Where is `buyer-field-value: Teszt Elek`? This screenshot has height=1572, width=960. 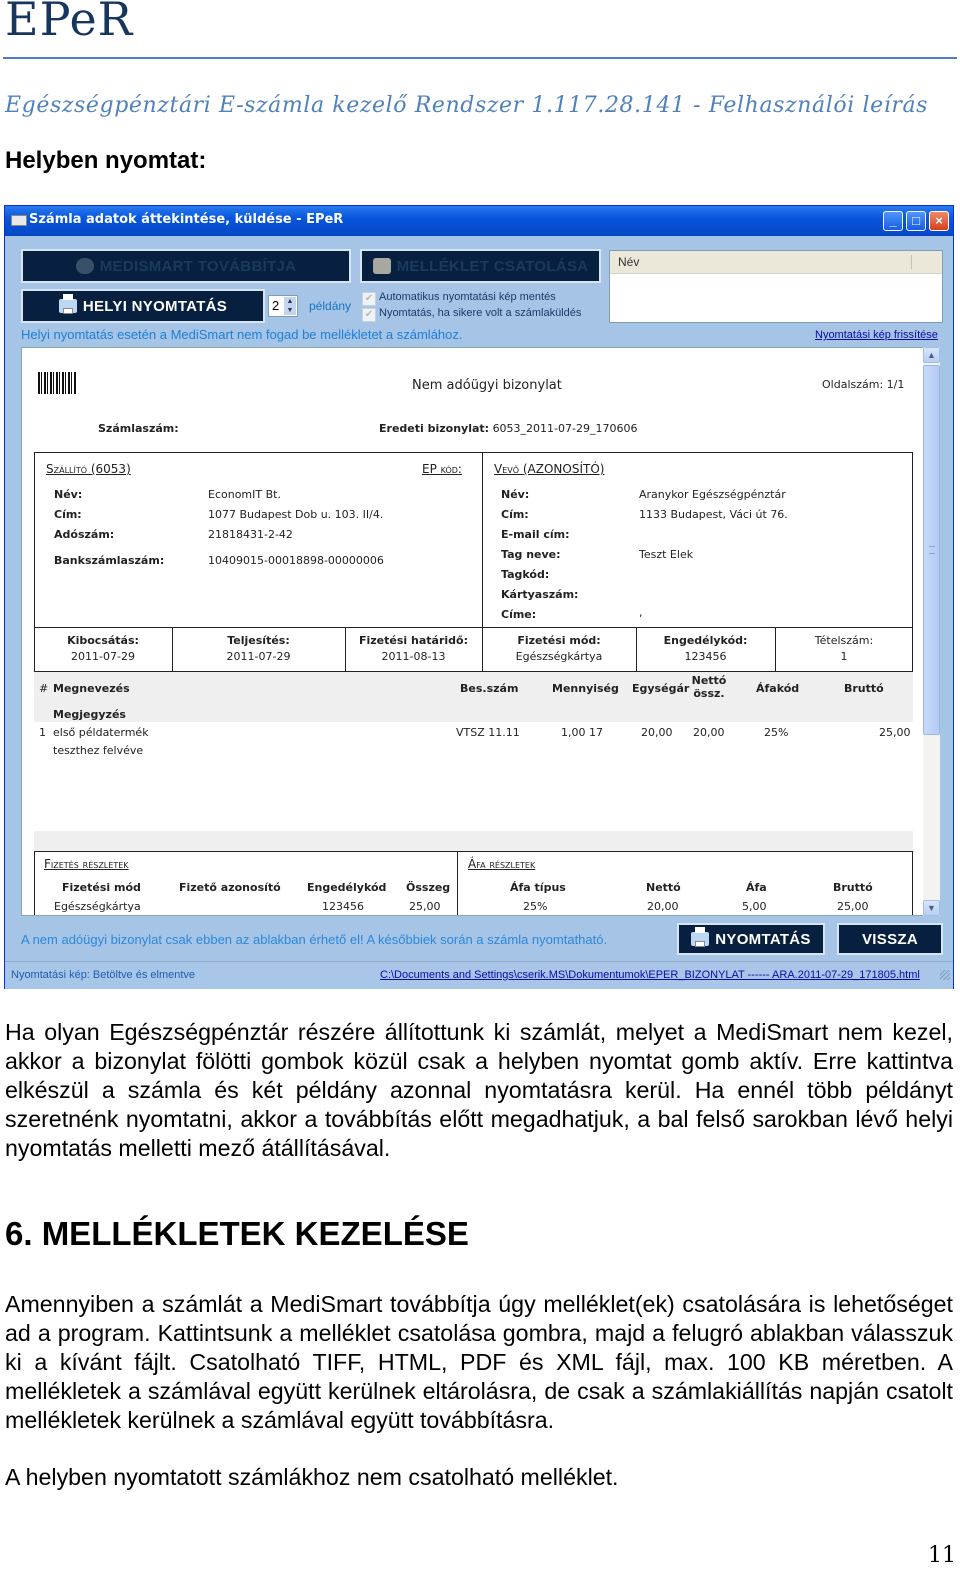 buyer-field-value: Teszt Elek is located at coordinates (666, 554).